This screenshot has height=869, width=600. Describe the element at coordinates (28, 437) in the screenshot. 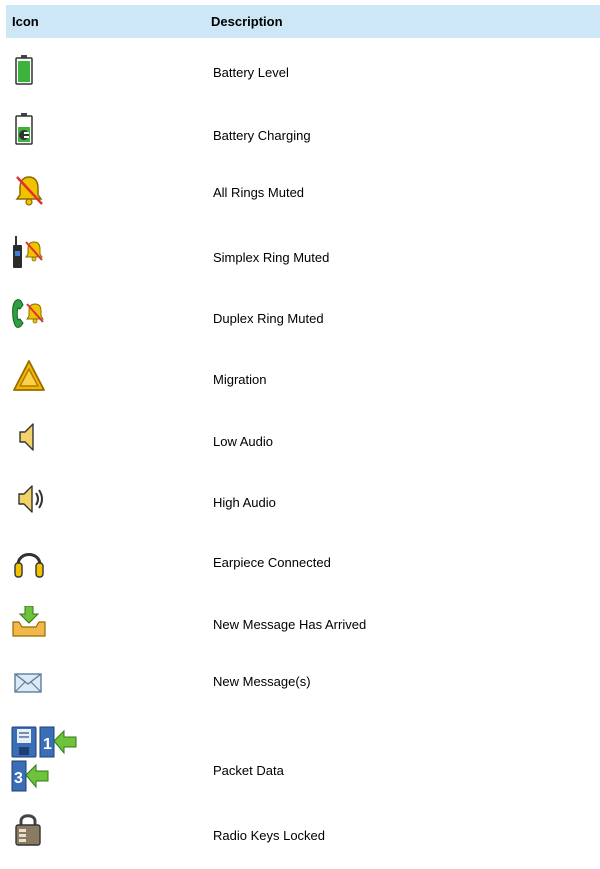

I see `low-audio-icon` at that location.